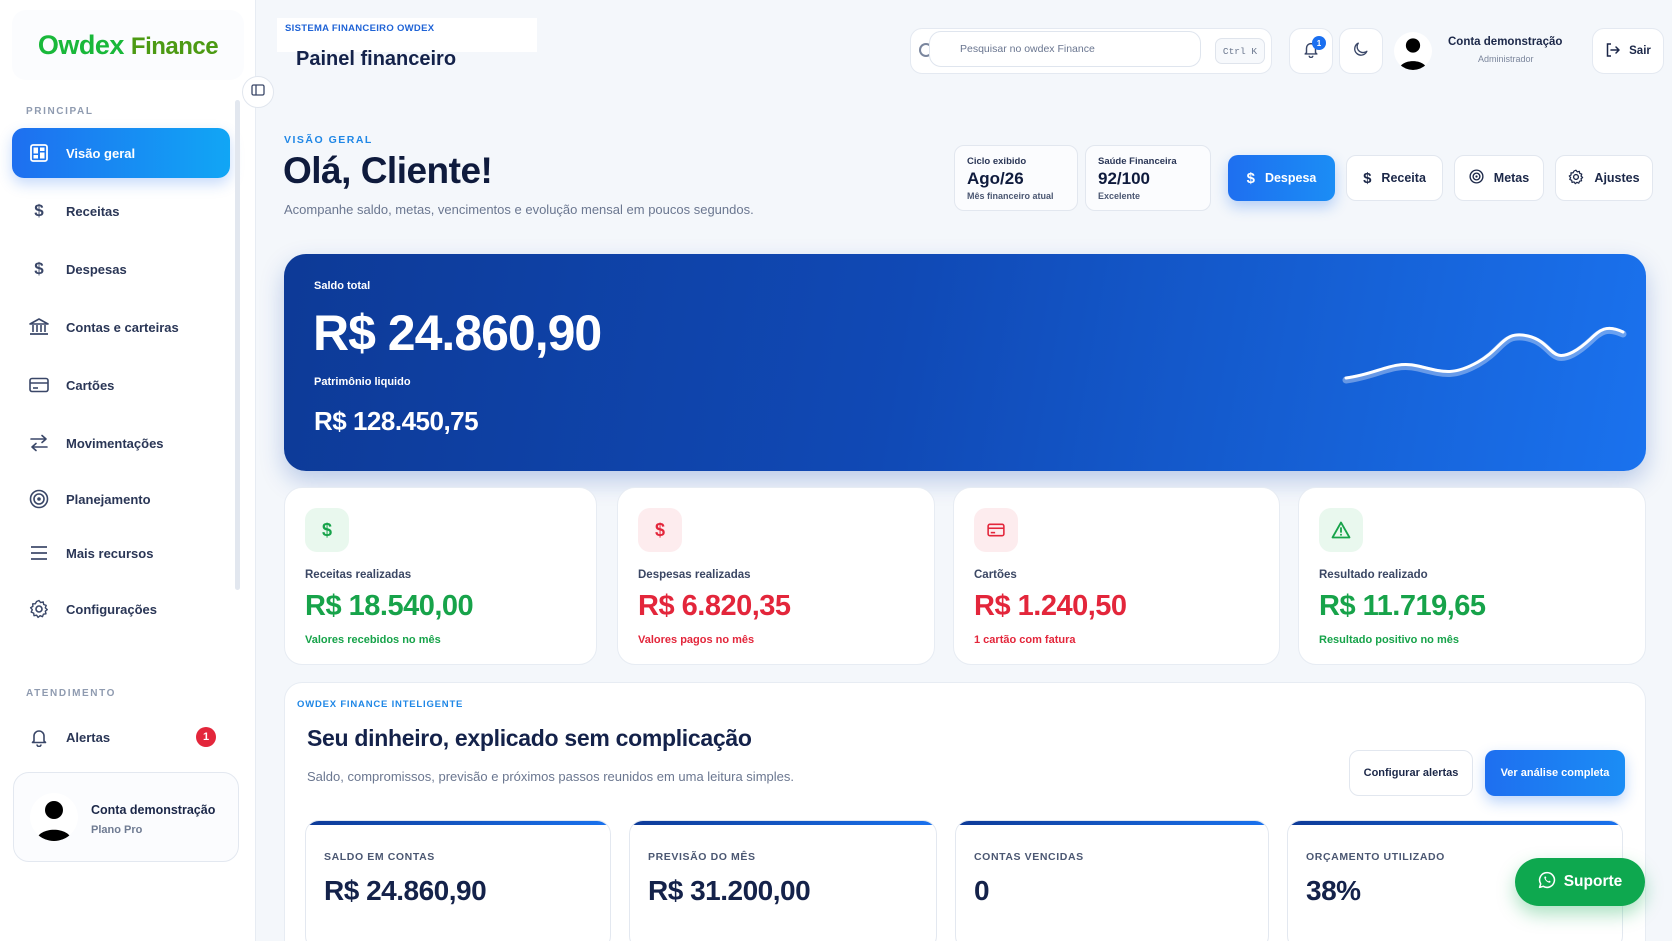 This screenshot has height=941, width=1672. What do you see at coordinates (121, 737) in the screenshot?
I see `sidebar-item-alertas: Alertas 1` at bounding box center [121, 737].